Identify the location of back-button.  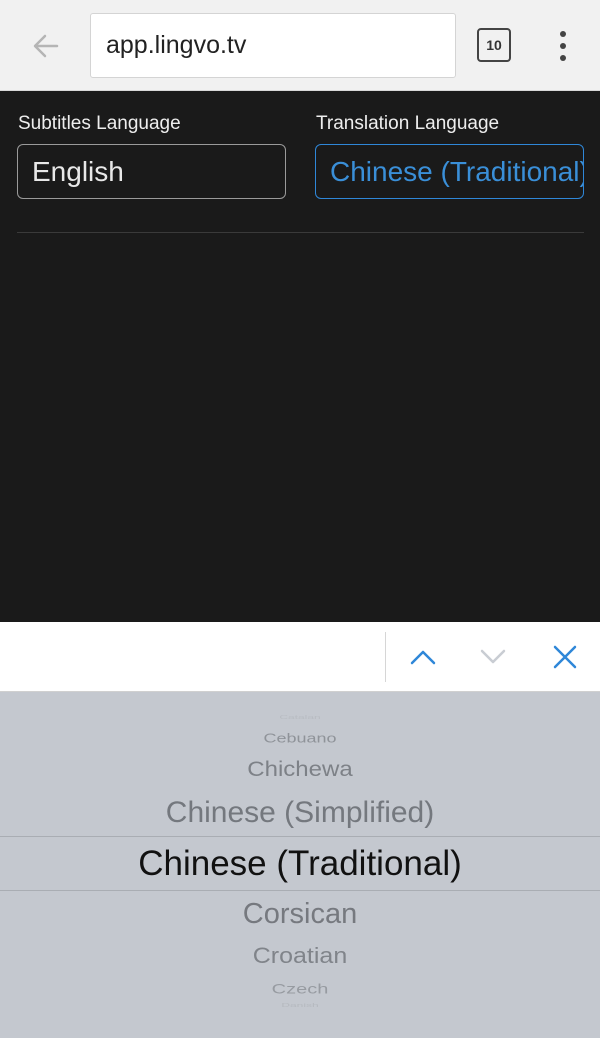
(46, 46).